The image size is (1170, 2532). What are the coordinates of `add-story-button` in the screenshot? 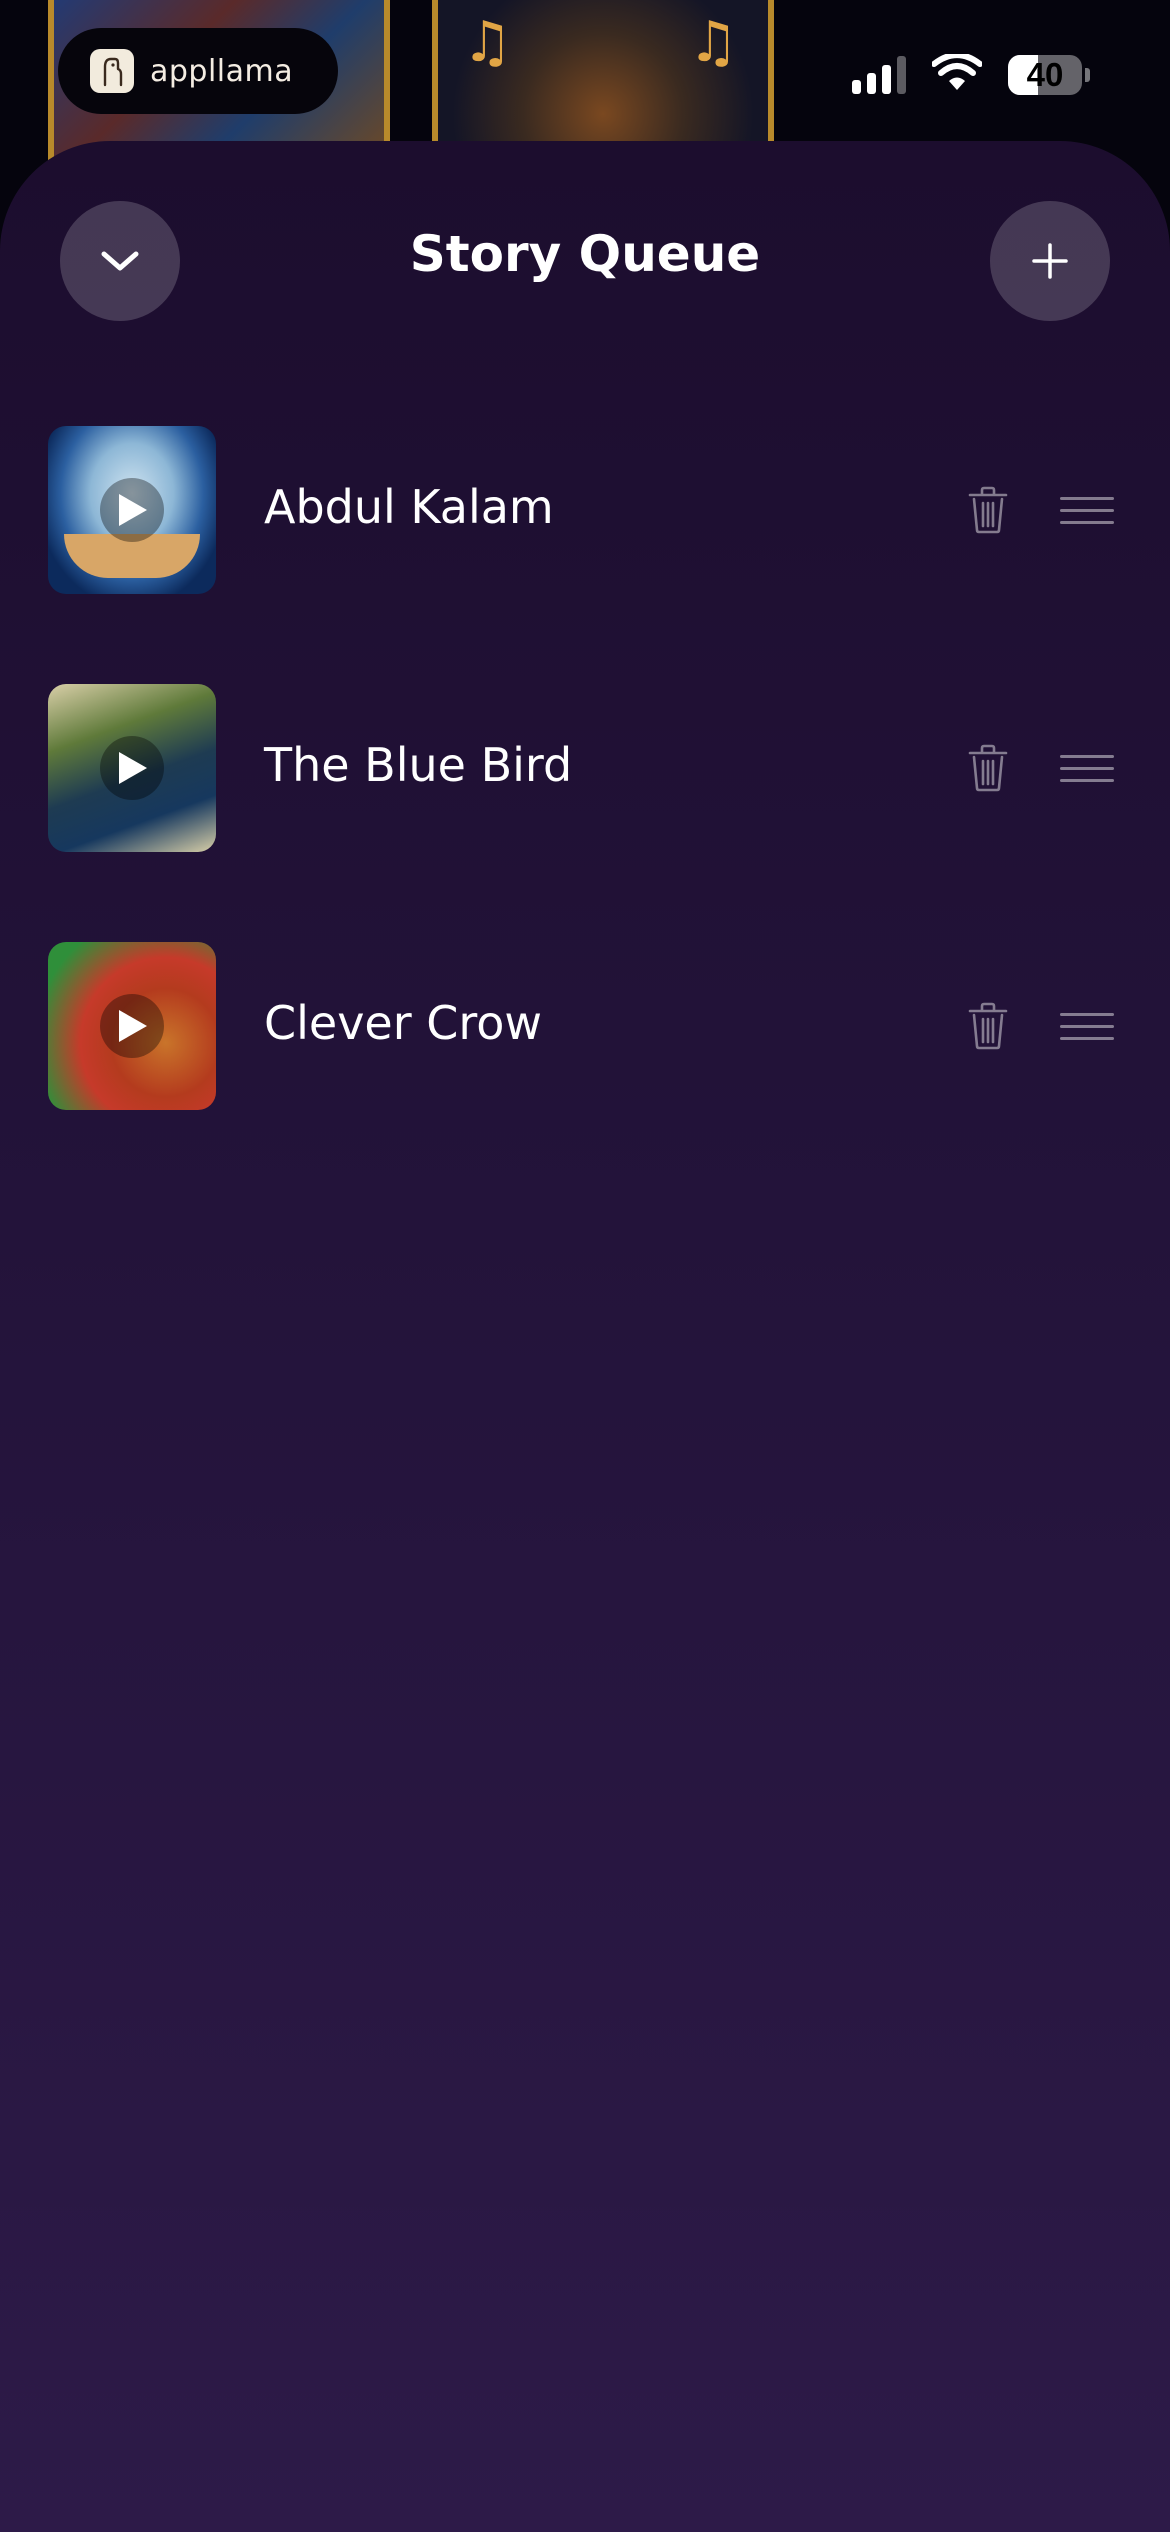 It's located at (1050, 261).